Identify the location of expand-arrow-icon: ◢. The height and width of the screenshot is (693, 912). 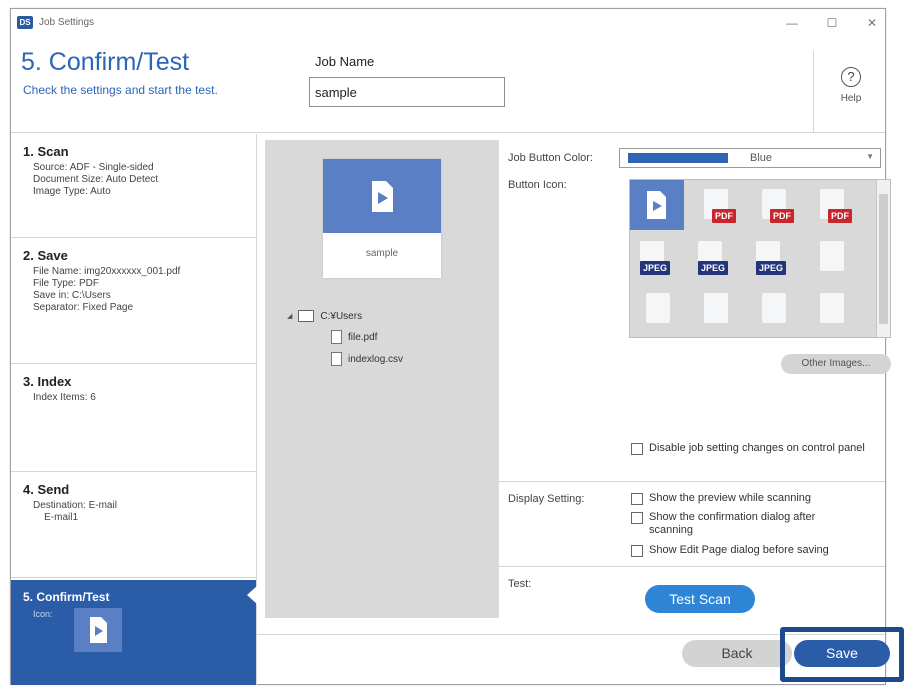
(290, 316).